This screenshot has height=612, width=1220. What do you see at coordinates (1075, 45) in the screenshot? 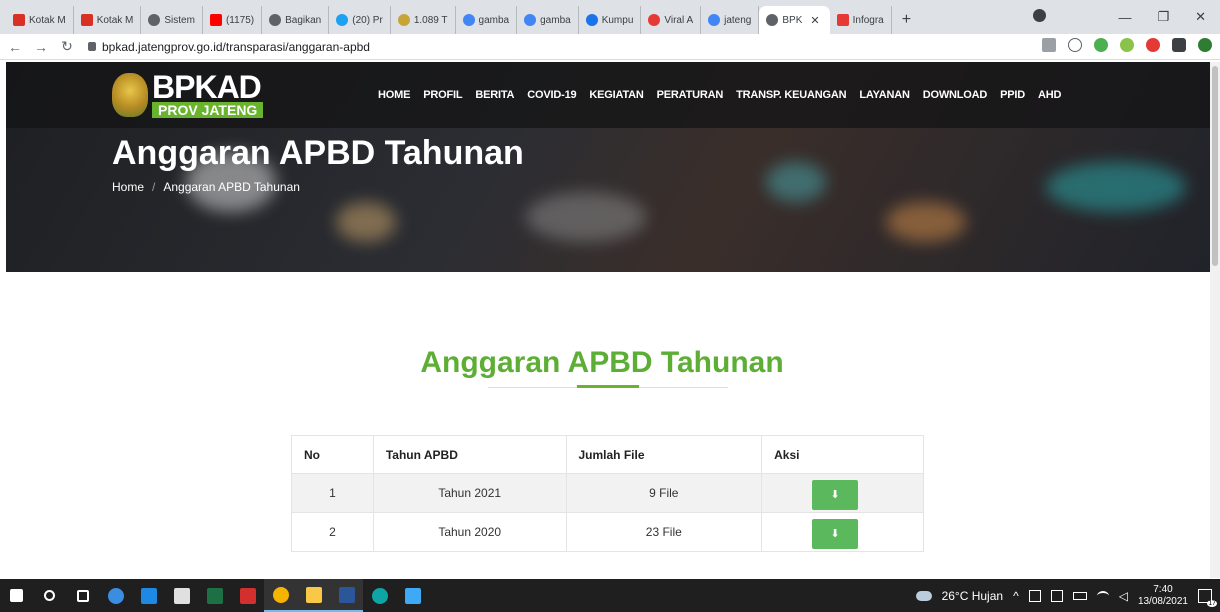
I see `bookmark-star-icon` at bounding box center [1075, 45].